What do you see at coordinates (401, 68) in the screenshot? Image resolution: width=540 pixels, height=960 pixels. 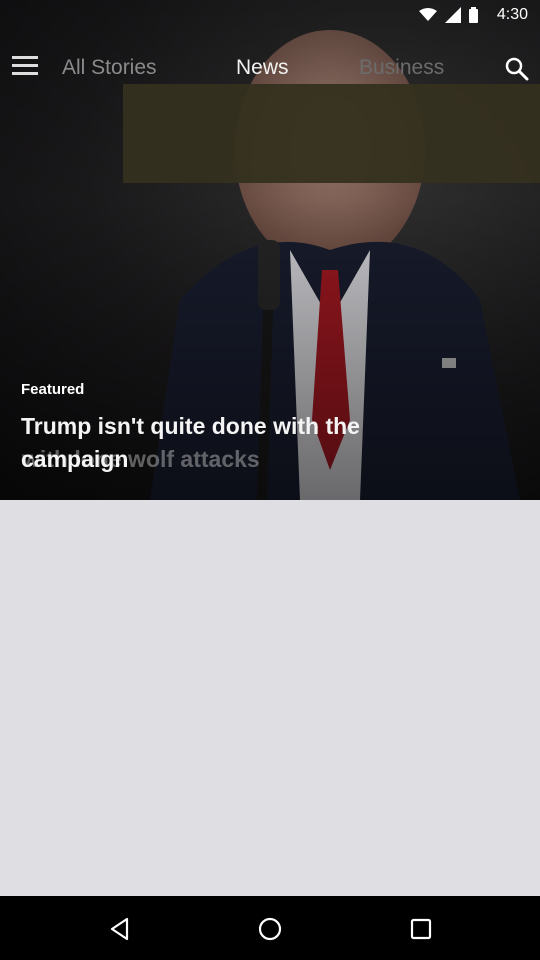 I see `tab-business: Business` at bounding box center [401, 68].